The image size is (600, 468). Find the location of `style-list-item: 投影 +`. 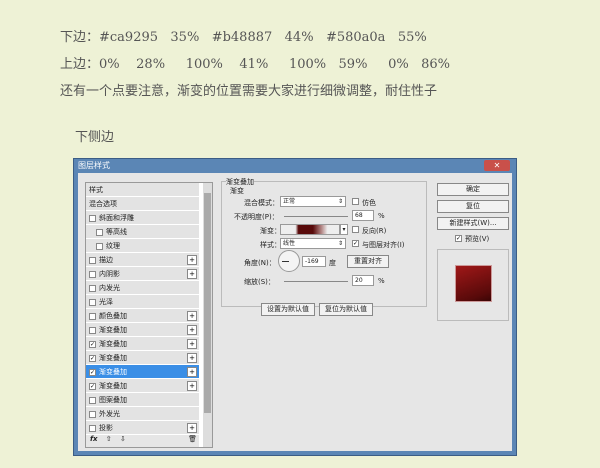

style-list-item: 投影 + is located at coordinates (142, 428).